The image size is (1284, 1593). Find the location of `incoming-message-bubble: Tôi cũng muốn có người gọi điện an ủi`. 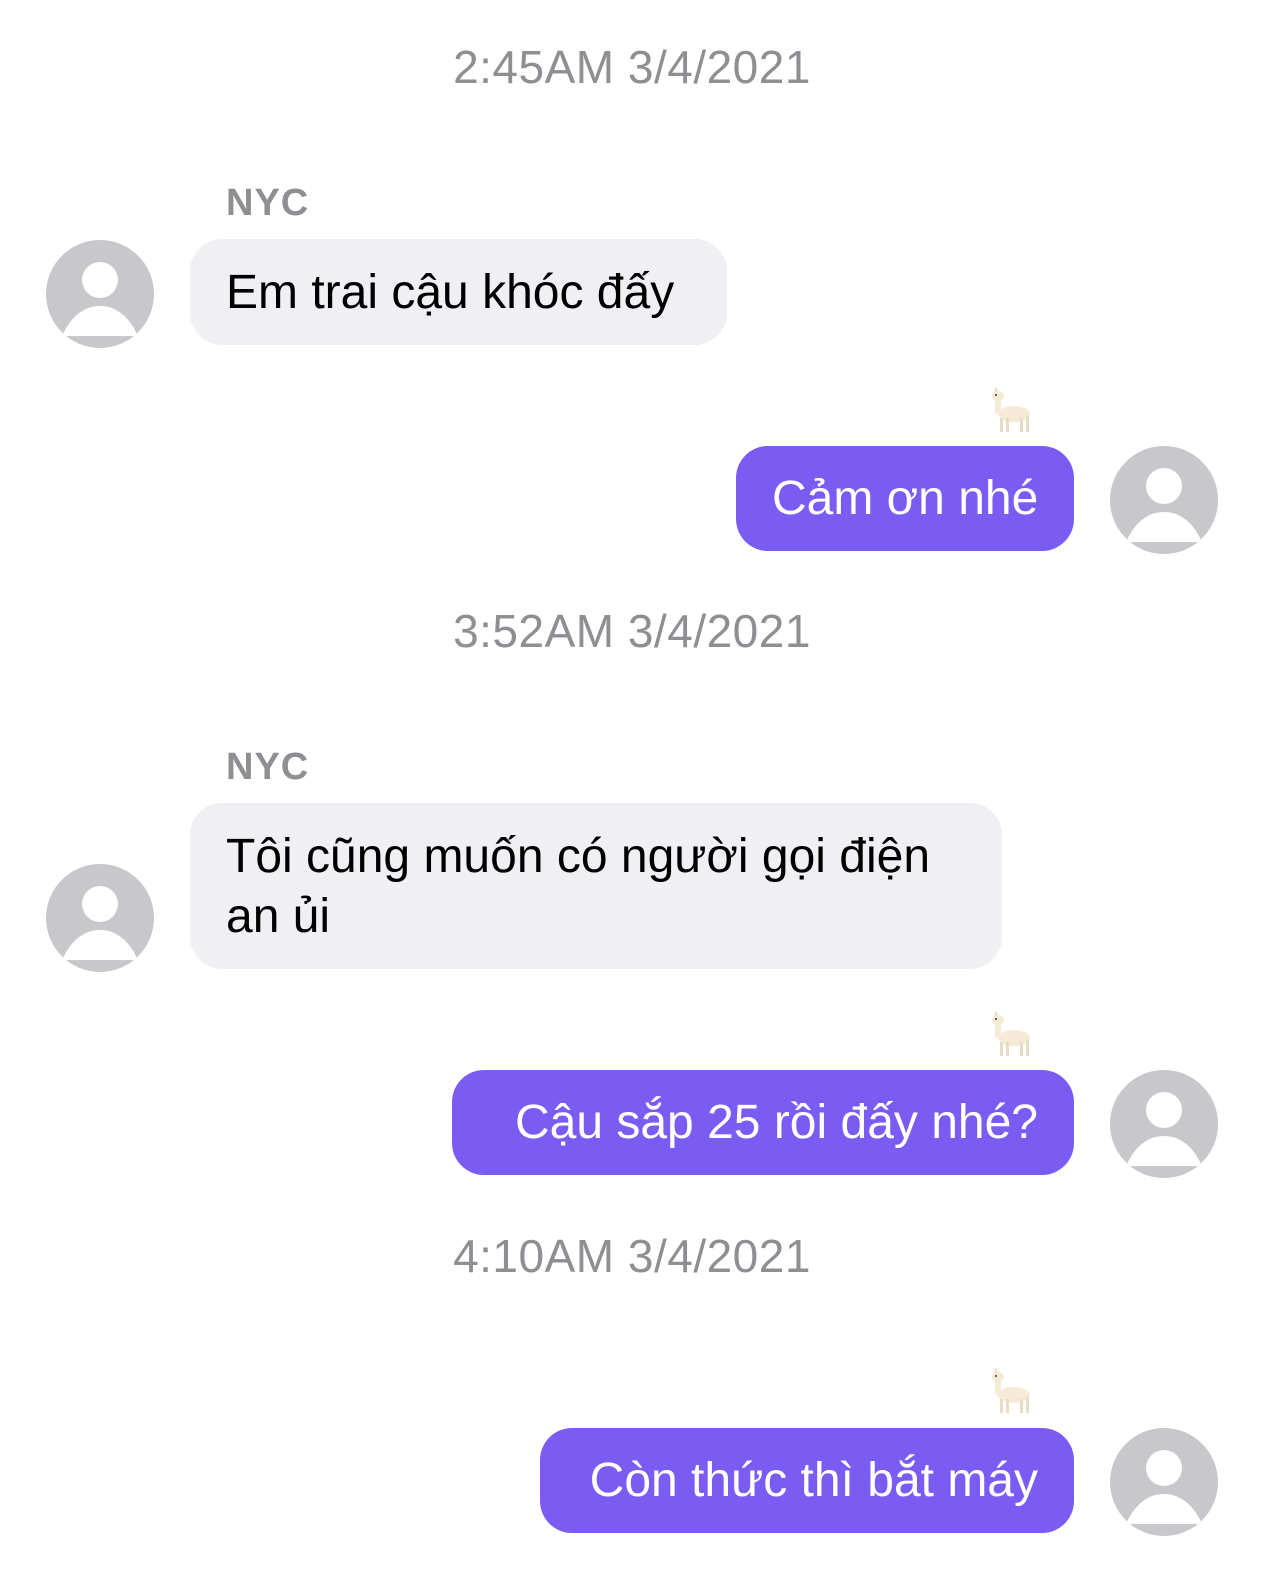

incoming-message-bubble: Tôi cũng muốn có người gọi điện an ủi is located at coordinates (596, 886).